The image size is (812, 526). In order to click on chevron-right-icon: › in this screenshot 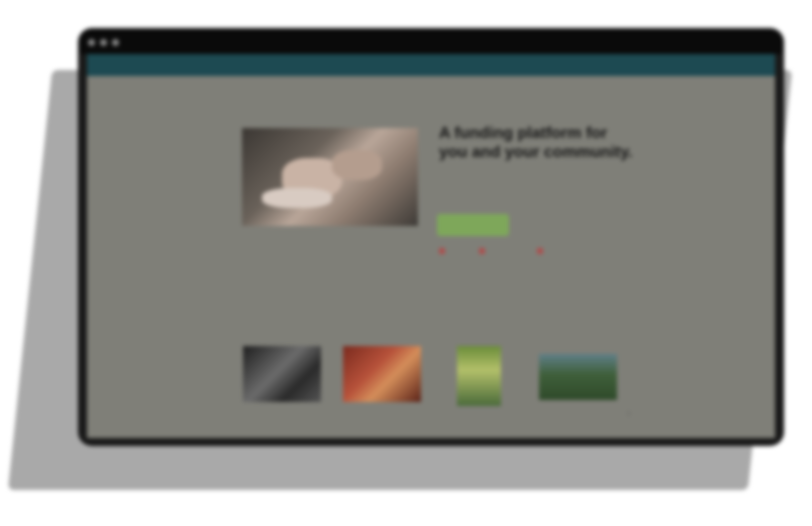, I will do `click(628, 413)`.